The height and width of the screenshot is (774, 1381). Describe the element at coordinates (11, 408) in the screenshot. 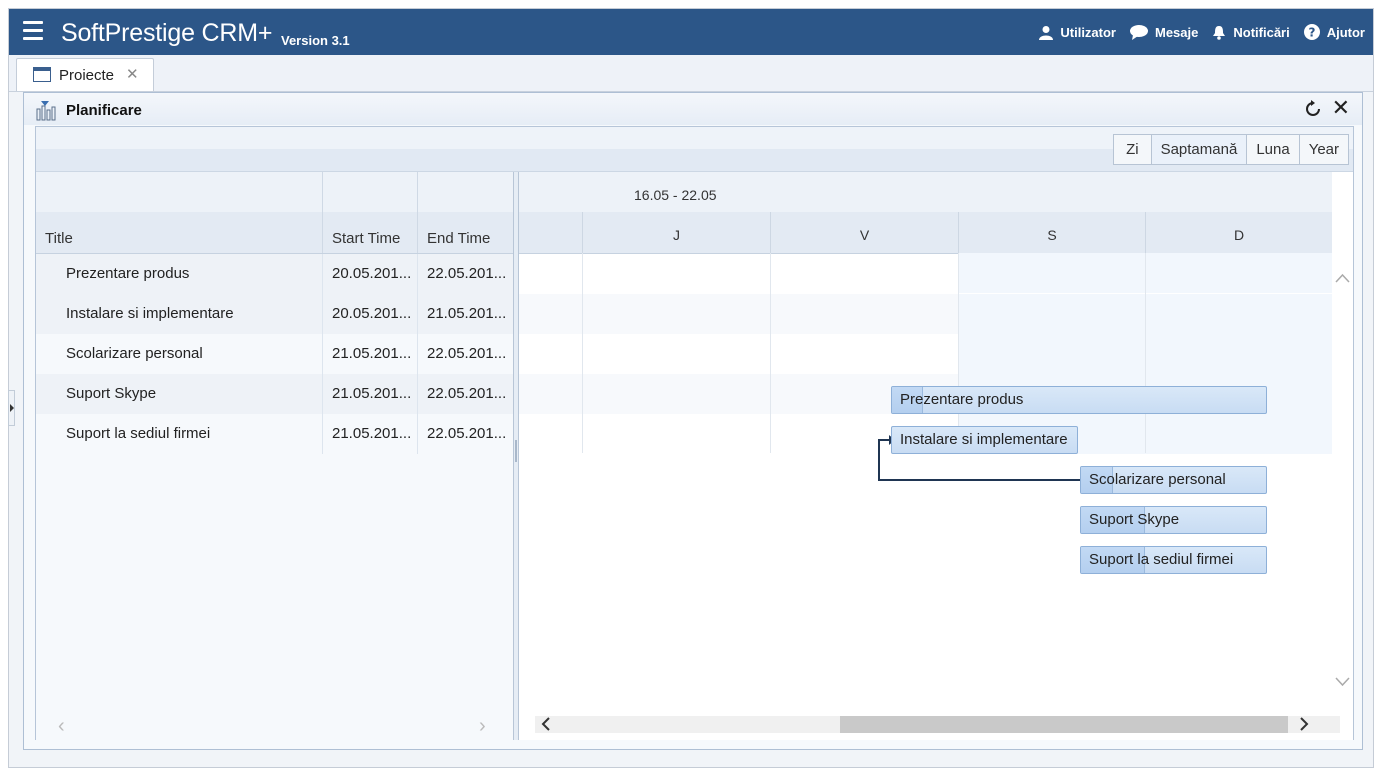

I see `side-panel-toggle` at that location.